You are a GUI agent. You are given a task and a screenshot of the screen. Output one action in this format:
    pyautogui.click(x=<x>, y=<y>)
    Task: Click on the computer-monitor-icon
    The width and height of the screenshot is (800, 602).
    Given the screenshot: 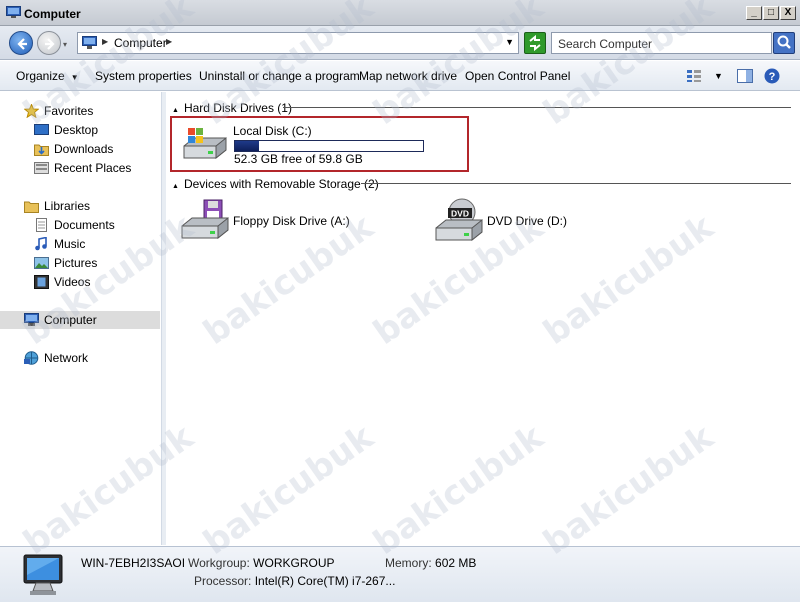 What is the action you would take?
    pyautogui.click(x=43, y=574)
    